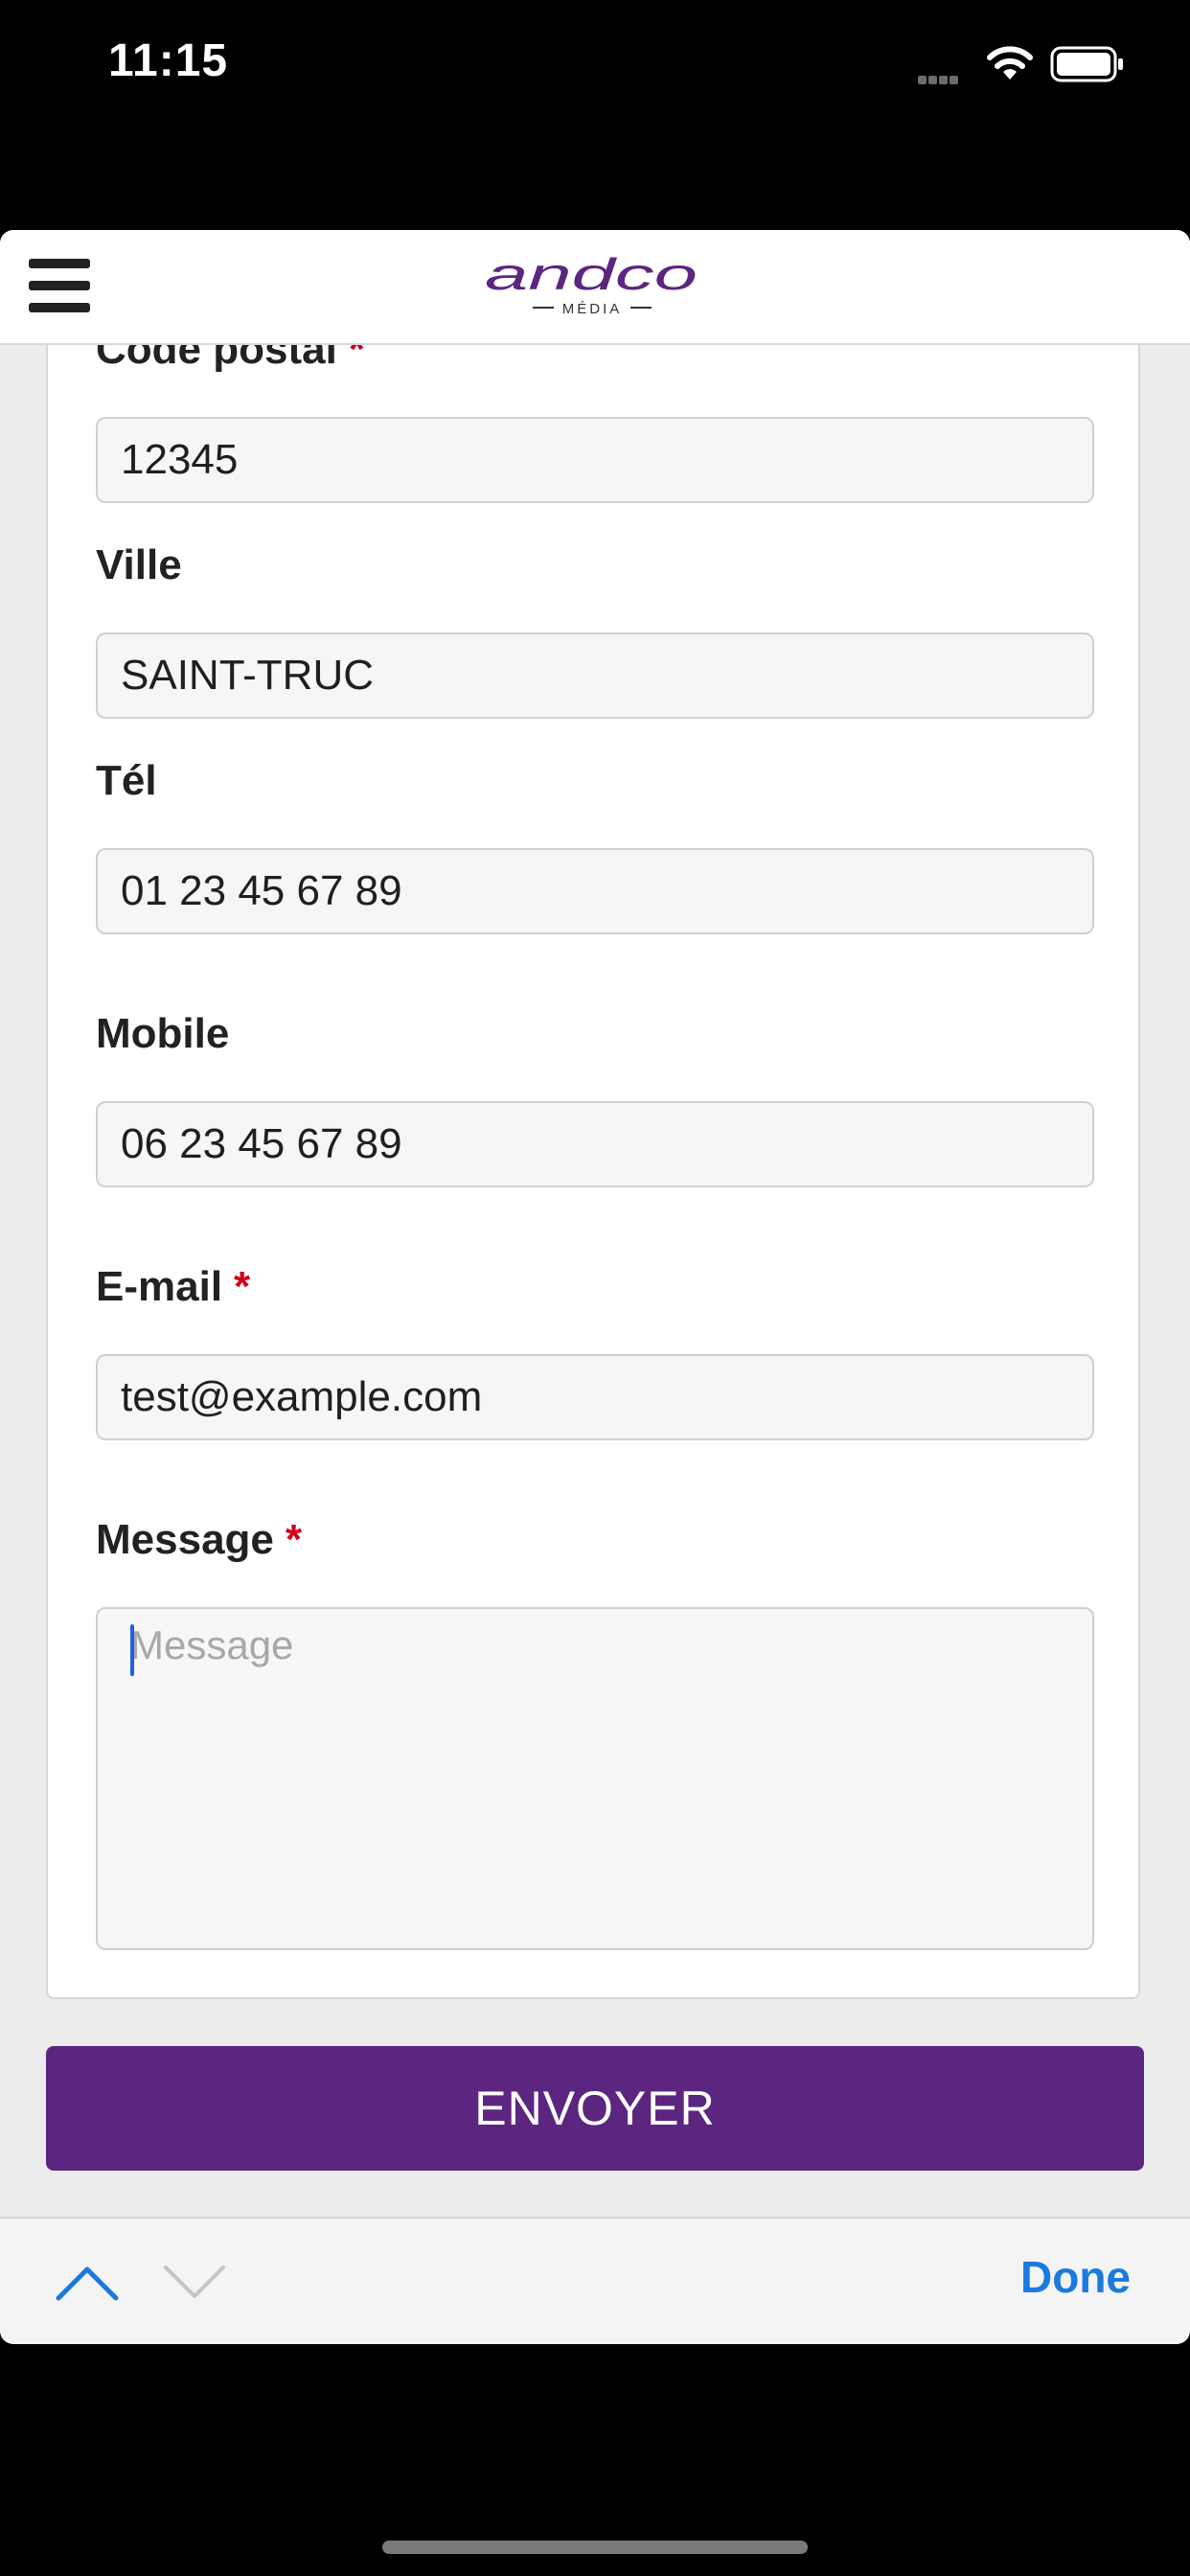 Image resolution: width=1190 pixels, height=2576 pixels. Describe the element at coordinates (139, 564) in the screenshot. I see `city-label: Ville` at that location.